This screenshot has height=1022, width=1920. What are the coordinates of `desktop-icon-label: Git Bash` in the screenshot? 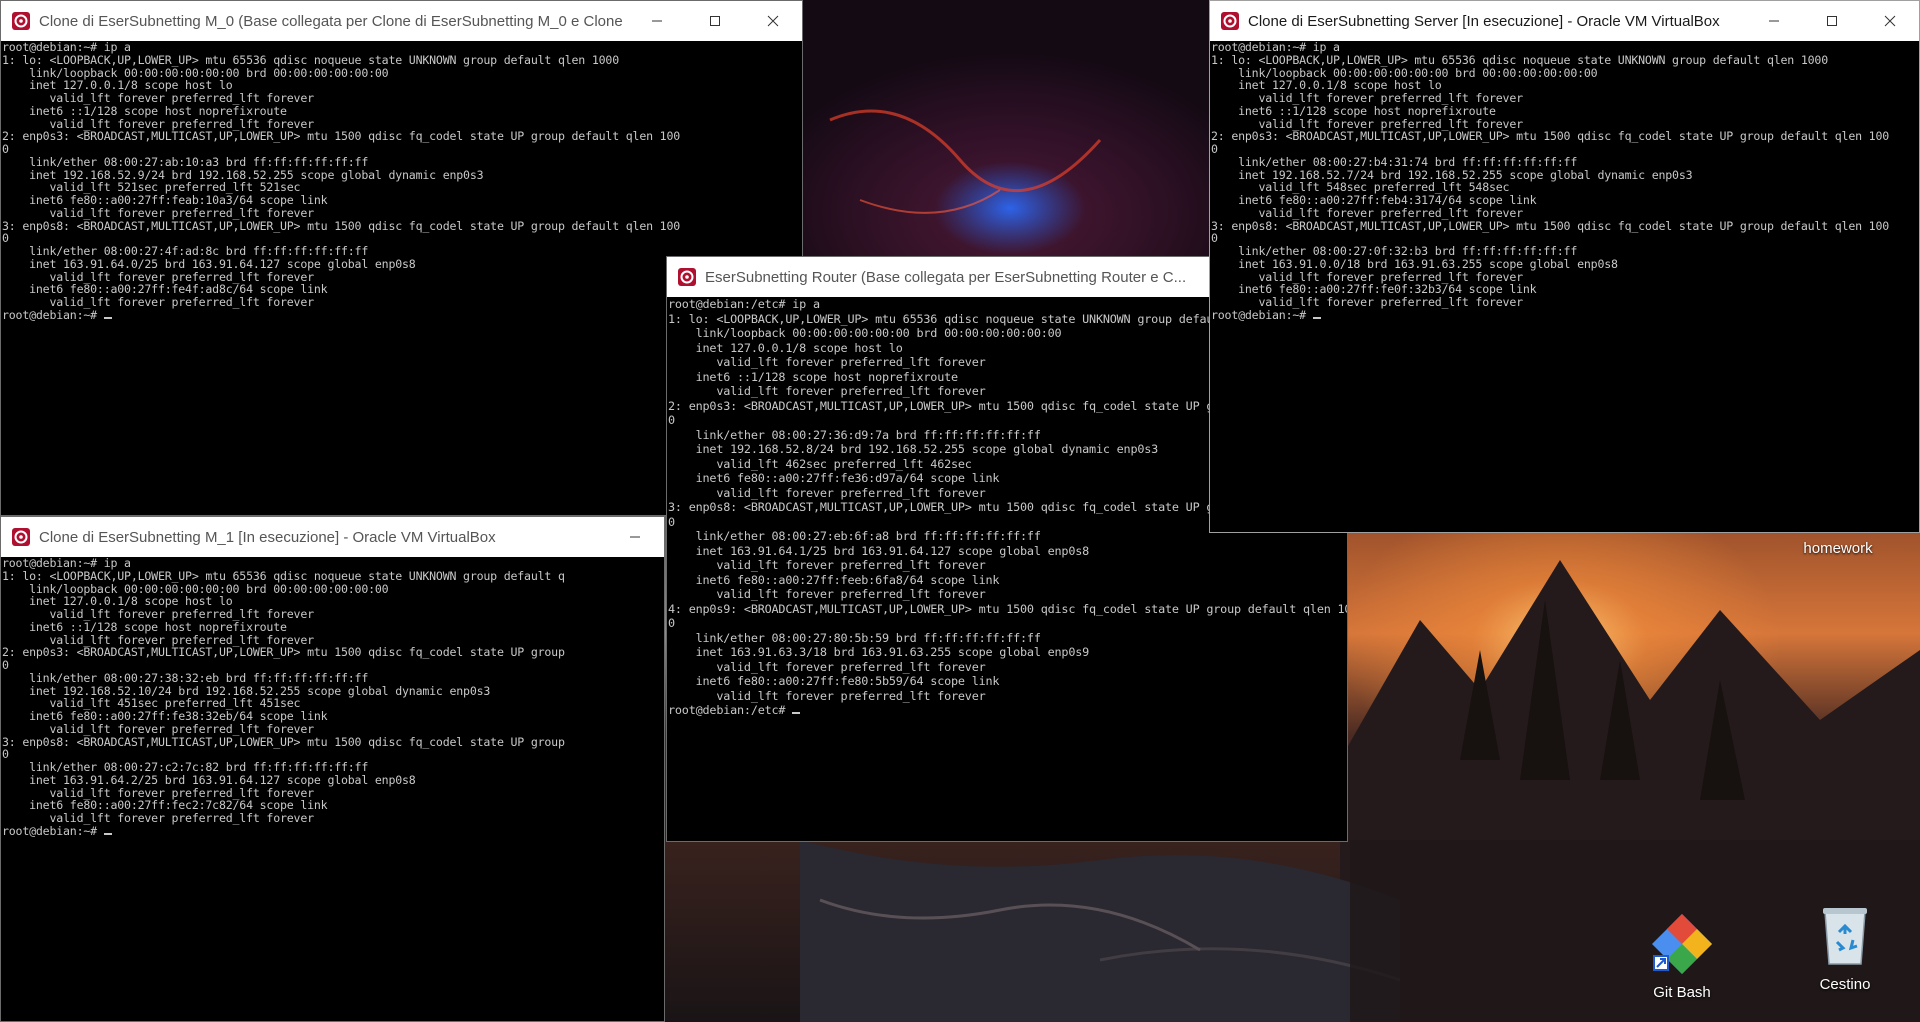 It's located at (1682, 992).